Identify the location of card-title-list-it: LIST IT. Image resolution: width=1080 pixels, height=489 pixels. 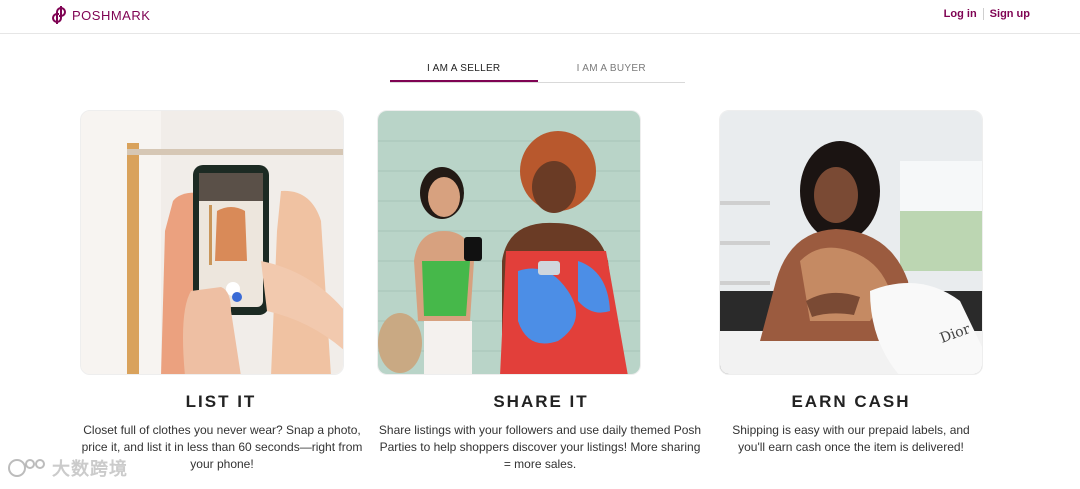
(221, 401).